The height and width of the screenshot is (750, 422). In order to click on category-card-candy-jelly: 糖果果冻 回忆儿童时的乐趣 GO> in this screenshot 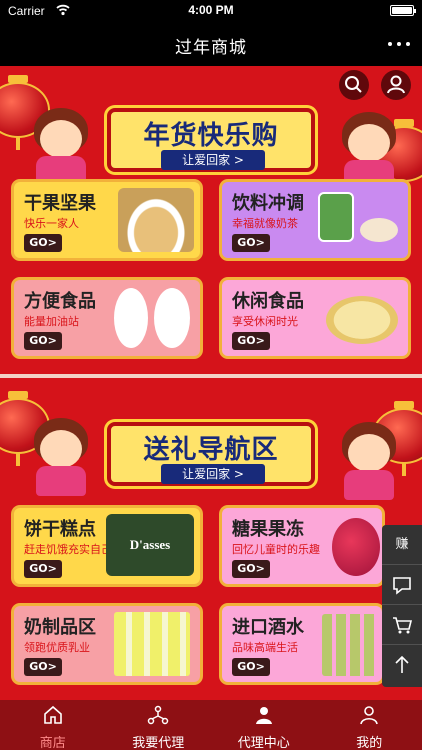, I will do `click(302, 546)`.